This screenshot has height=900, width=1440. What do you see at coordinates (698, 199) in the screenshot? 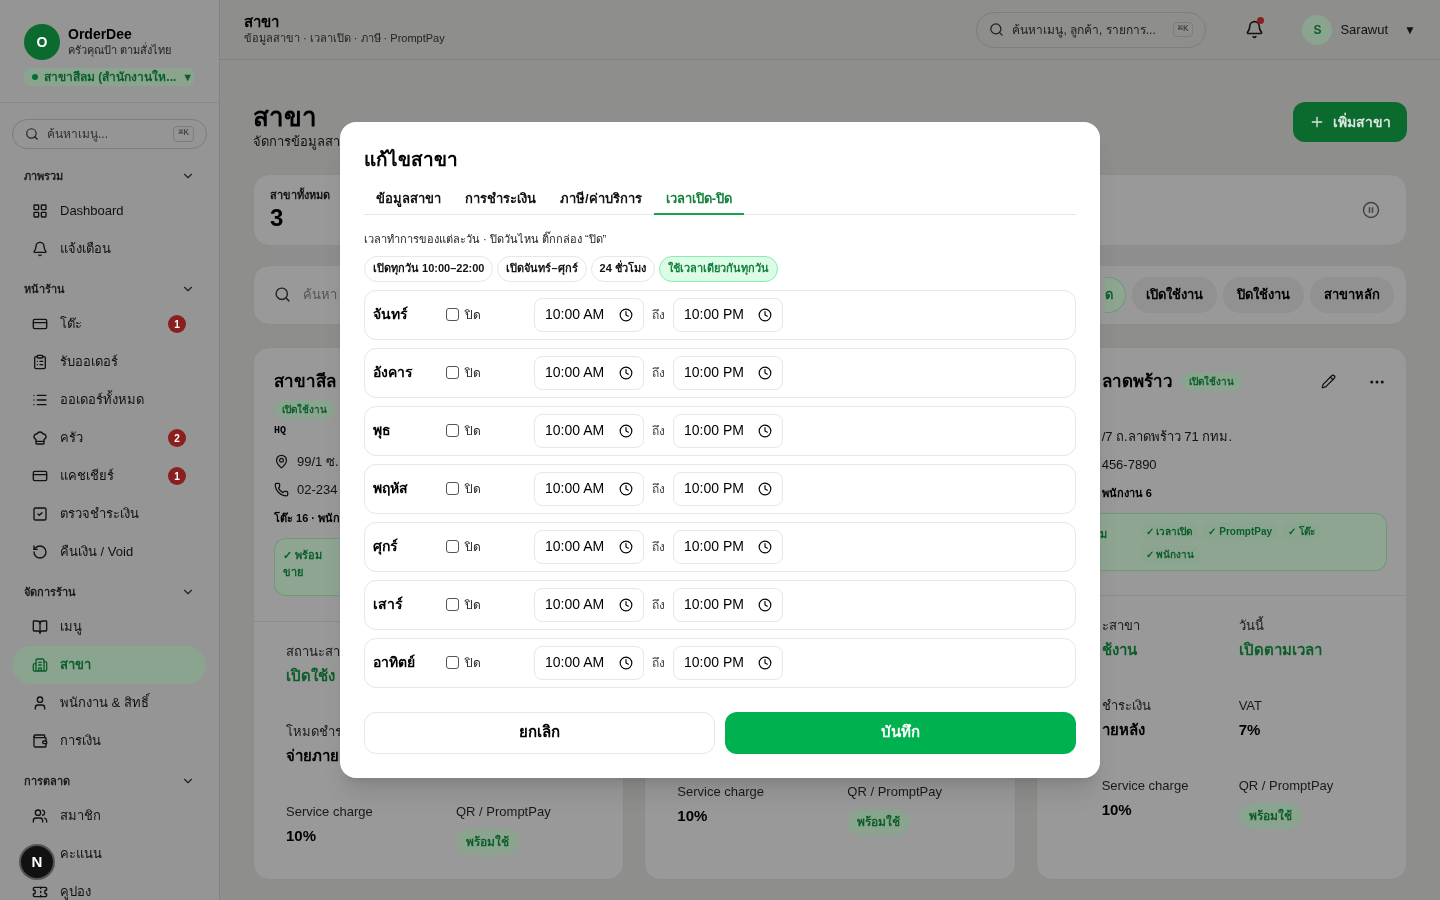
I see `tab: เวลาเปิด-ปิด` at bounding box center [698, 199].